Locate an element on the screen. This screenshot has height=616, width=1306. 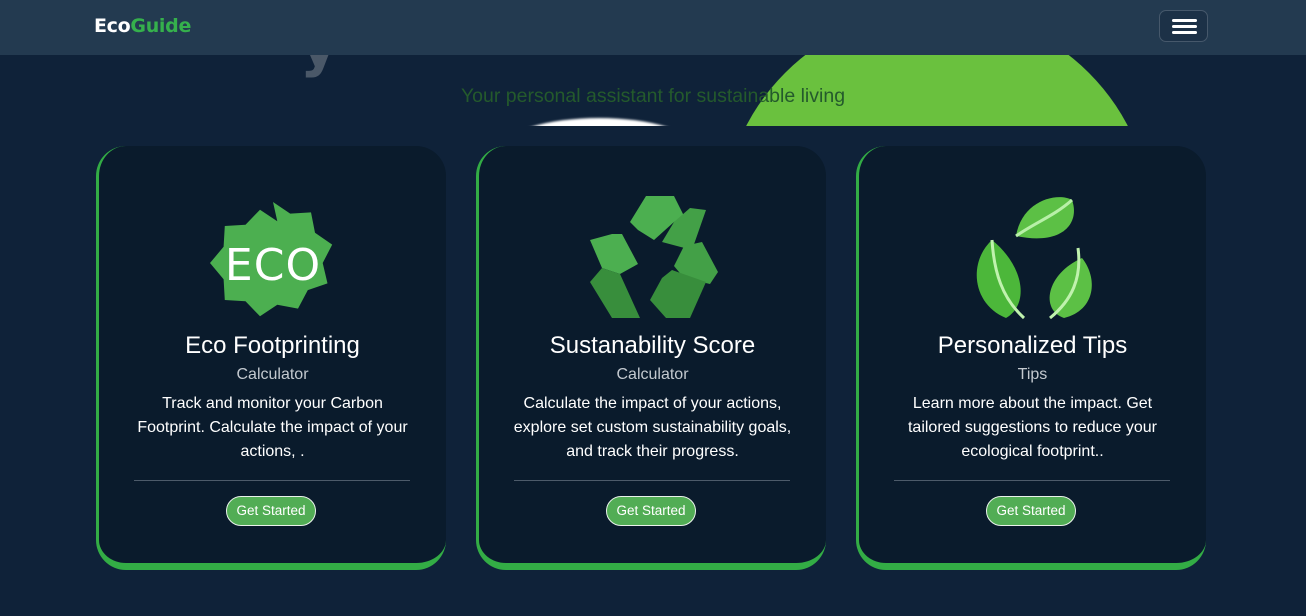
card-title: Personalized Tips is located at coordinates (1032, 345).